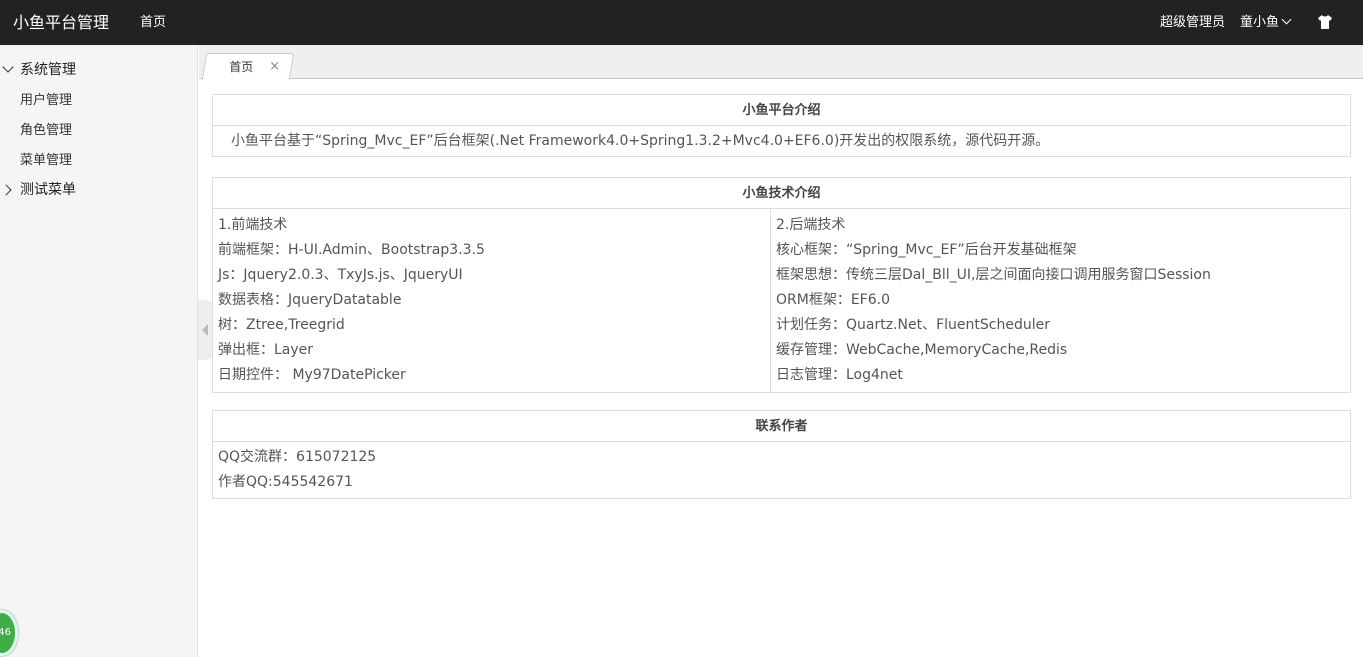 Image resolution: width=1363 pixels, height=657 pixels. What do you see at coordinates (274, 67) in the screenshot?
I see `close-icon: ×` at bounding box center [274, 67].